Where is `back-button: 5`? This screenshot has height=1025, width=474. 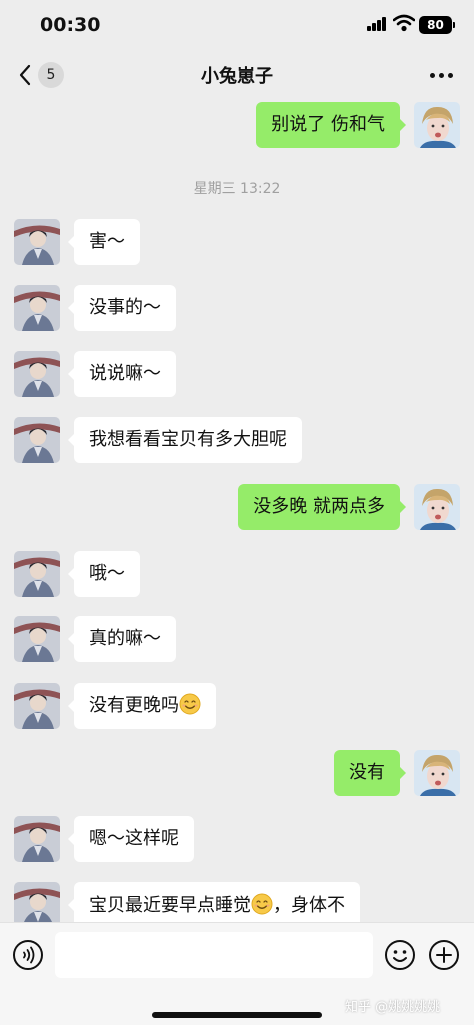
back-button: 5 is located at coordinates (41, 75).